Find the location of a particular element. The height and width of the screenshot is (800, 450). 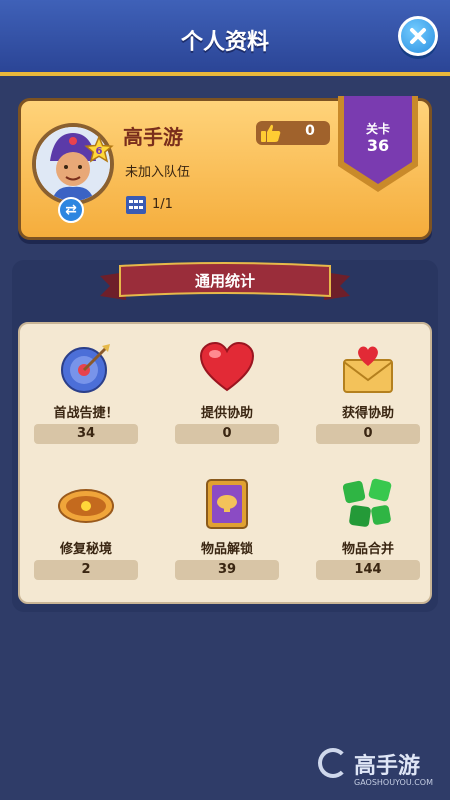

stat-items-merged: 物品合并 144 is located at coordinates (368, 525).